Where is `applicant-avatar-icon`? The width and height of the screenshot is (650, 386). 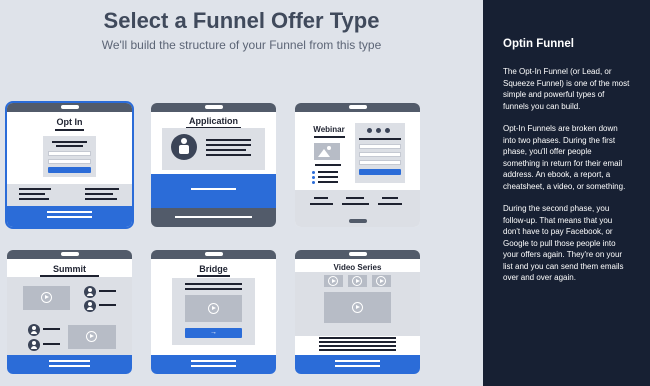
applicant-avatar-icon is located at coordinates (184, 147).